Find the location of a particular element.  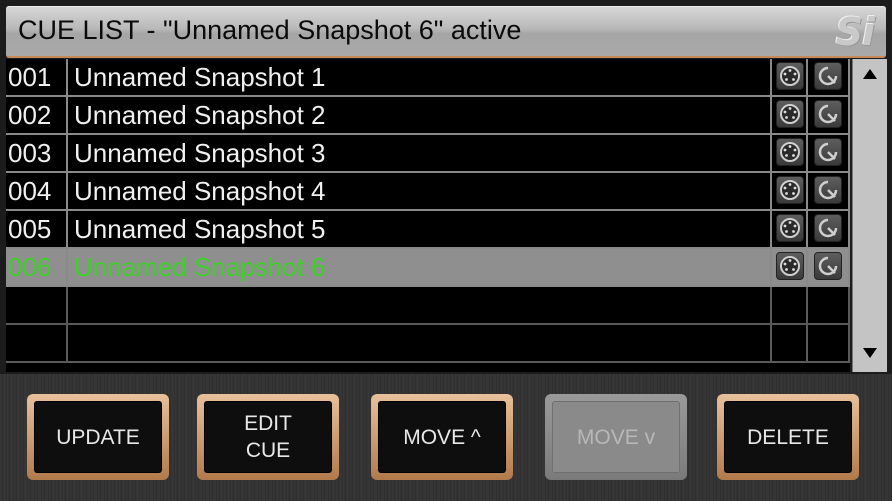

cue-number: 005 is located at coordinates (37, 229).